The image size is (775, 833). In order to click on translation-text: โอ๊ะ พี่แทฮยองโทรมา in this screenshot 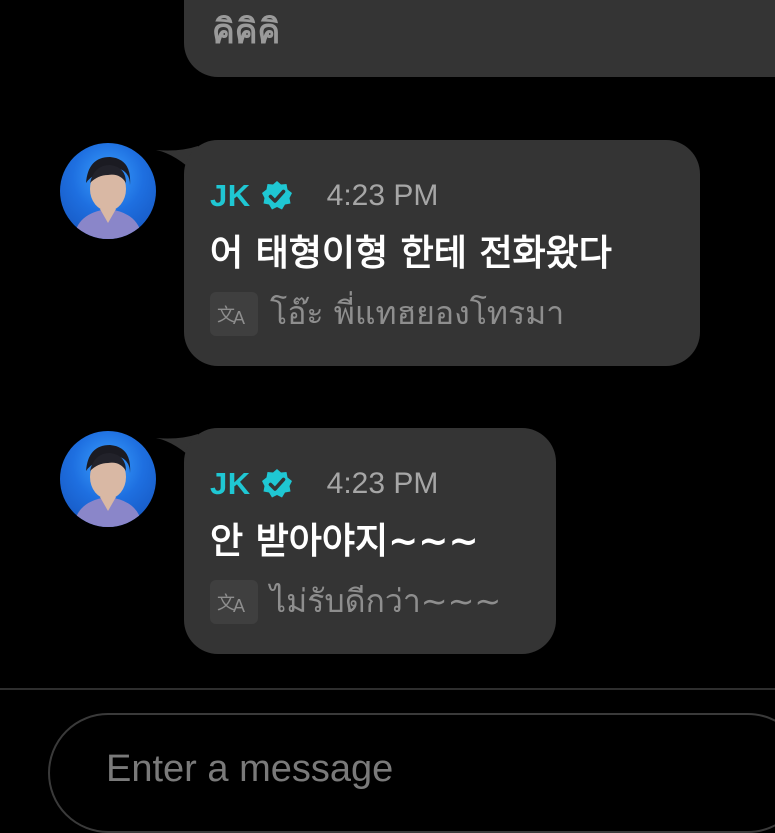, I will do `click(417, 313)`.